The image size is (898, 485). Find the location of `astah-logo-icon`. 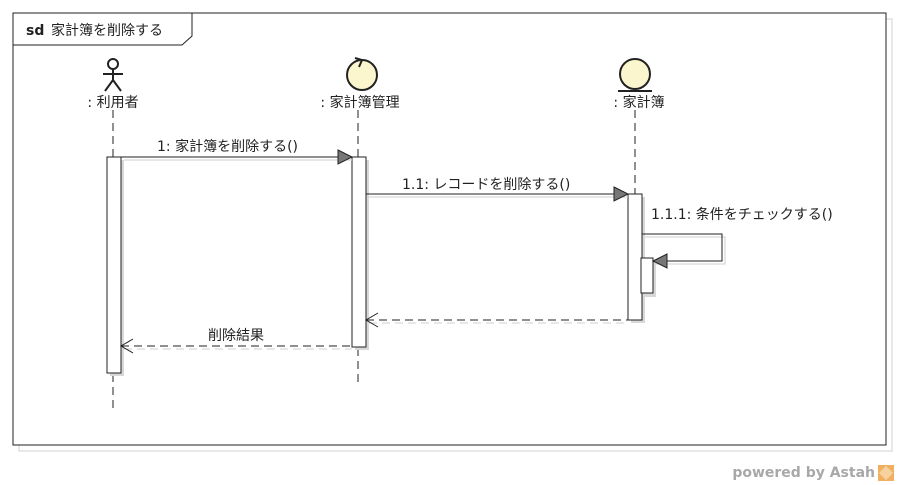

astah-logo-icon is located at coordinates (886, 473).